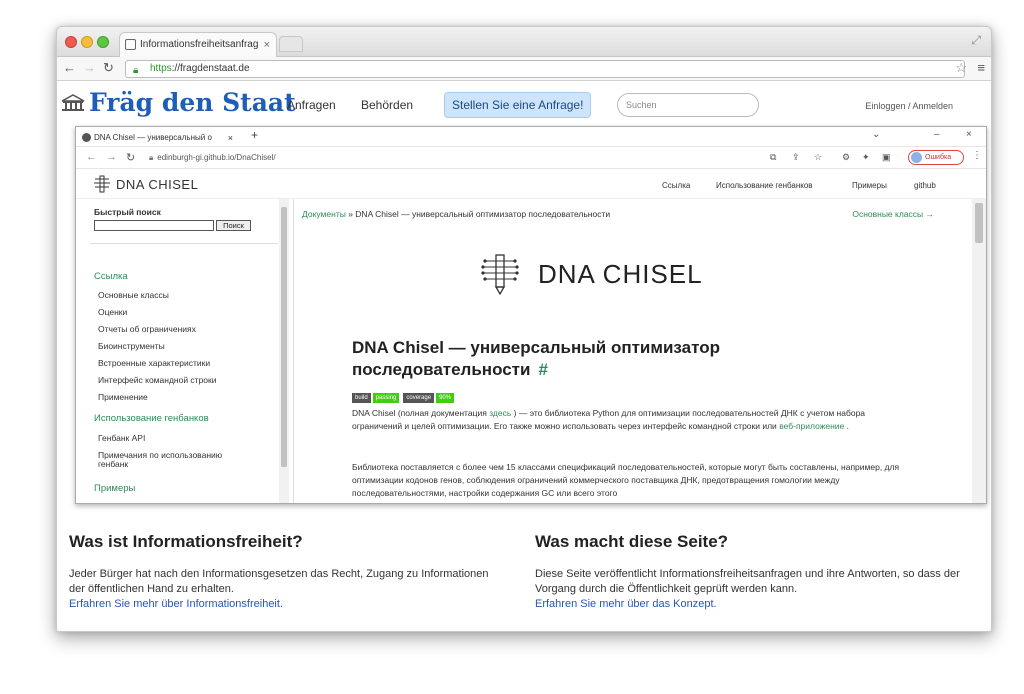 This screenshot has width=1024, height=694. I want to click on hero-text: DNA CHISEL, so click(620, 274).